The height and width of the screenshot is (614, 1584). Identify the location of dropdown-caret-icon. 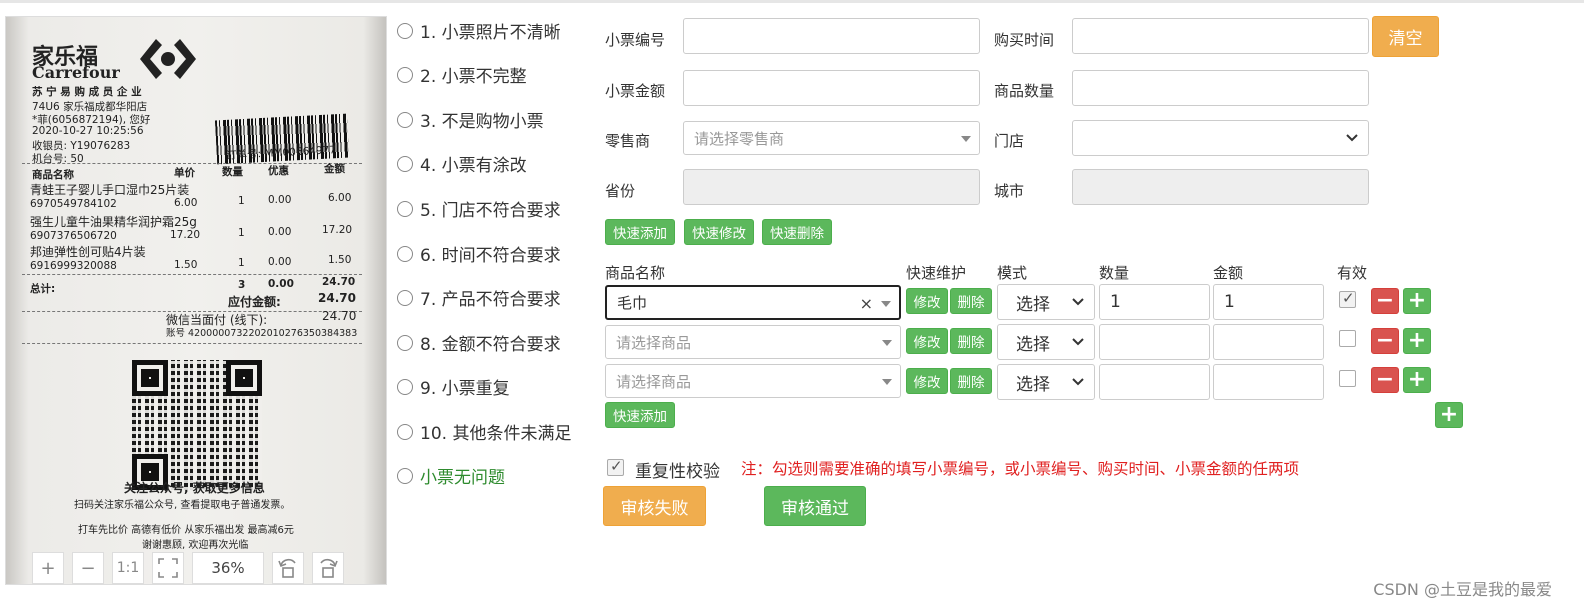
(887, 343).